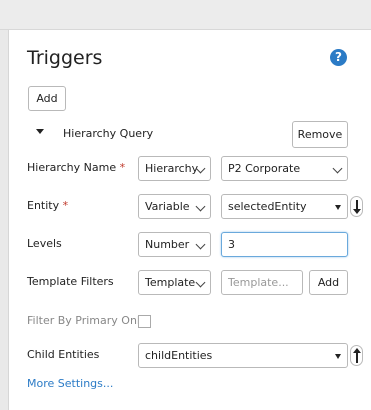 The width and height of the screenshot is (371, 410). Describe the element at coordinates (44, 243) in the screenshot. I see `levels-label: Levels` at that location.